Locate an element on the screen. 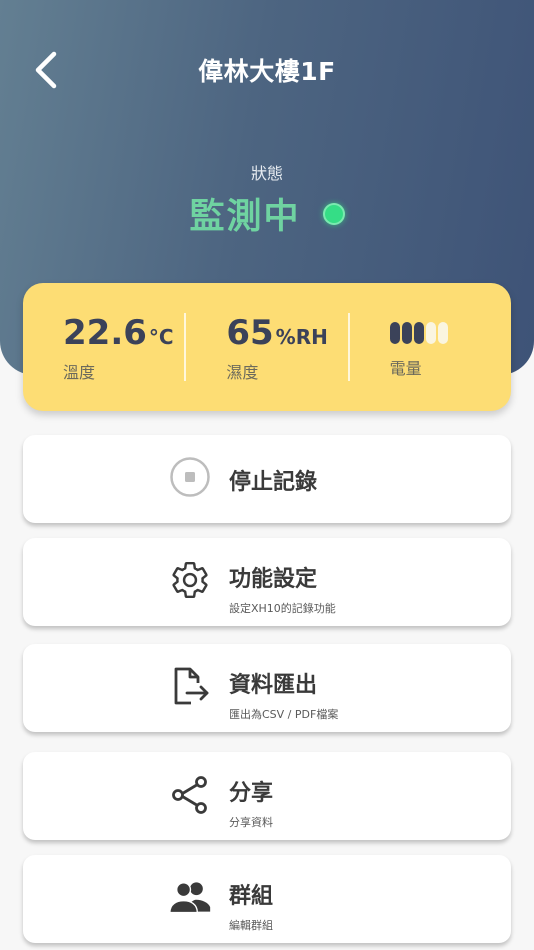 The height and width of the screenshot is (950, 534). group-icon is located at coordinates (190, 897).